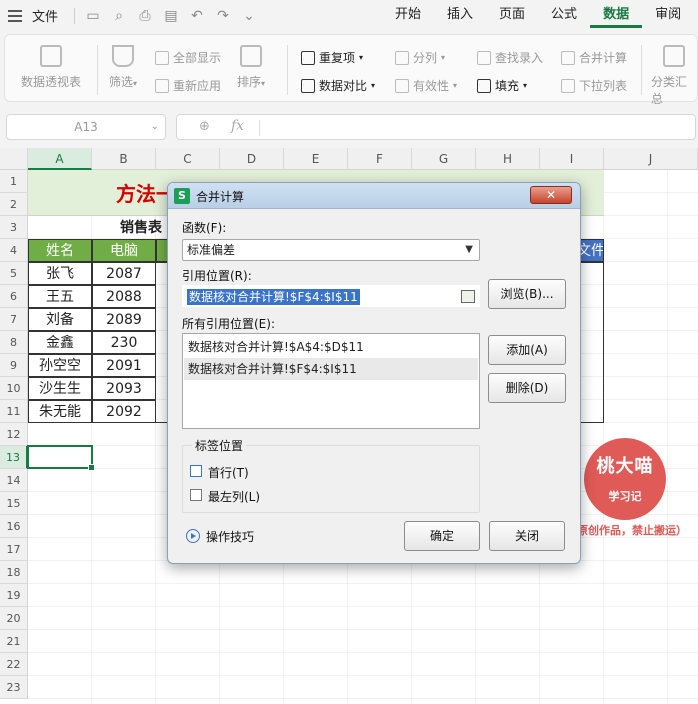  Describe the element at coordinates (14, 411) in the screenshot. I see `row-header: 11` at that location.